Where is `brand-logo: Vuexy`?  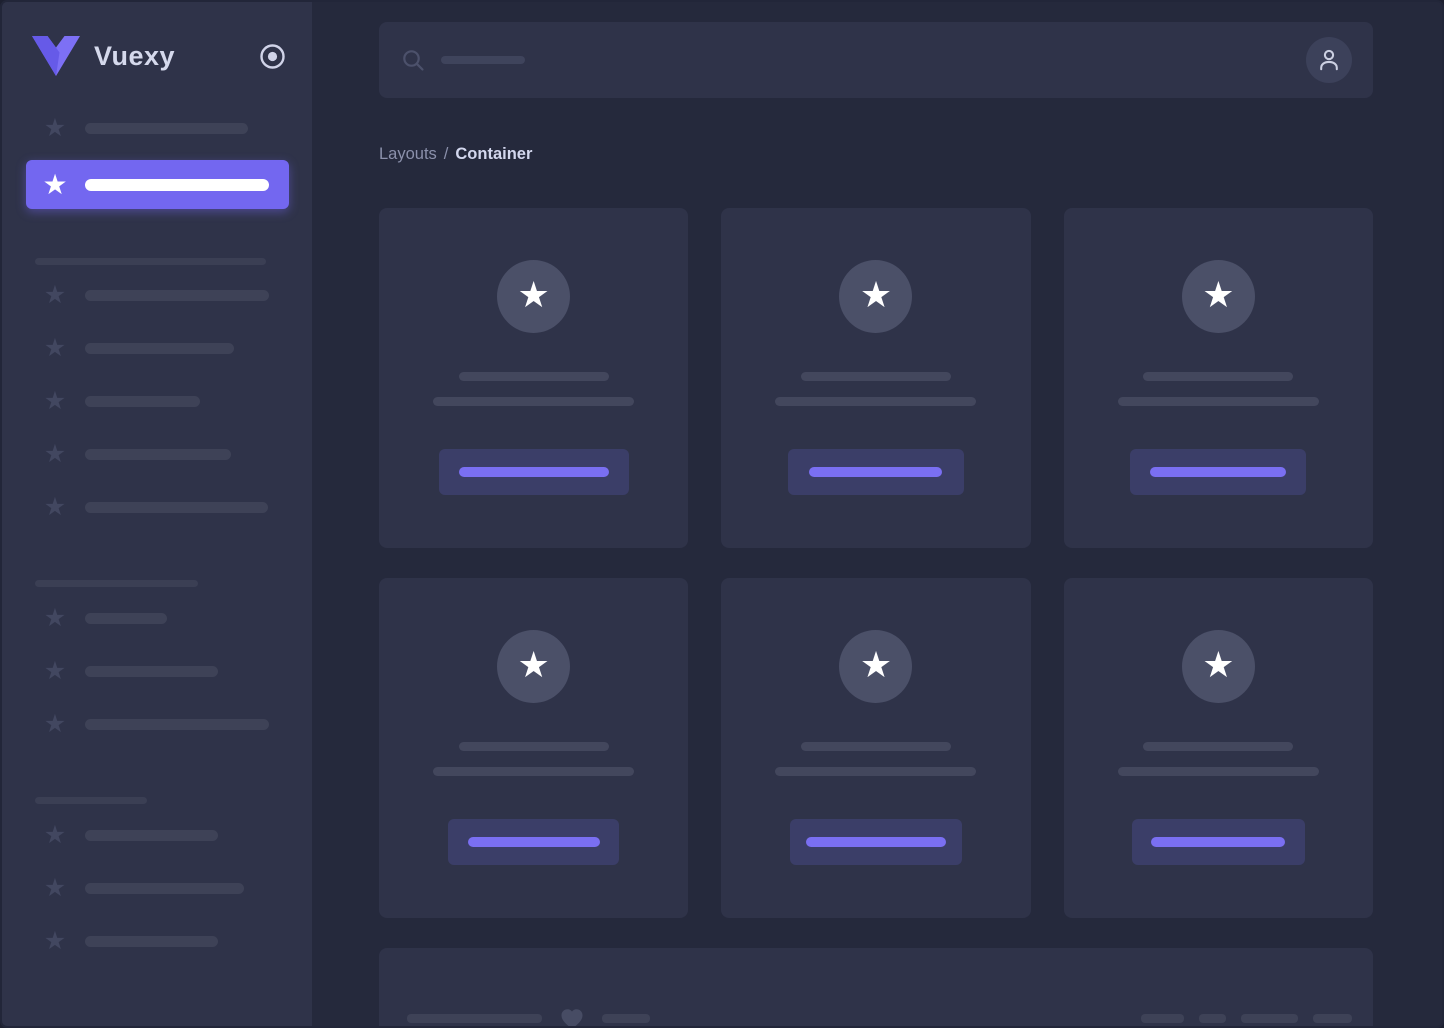
brand-logo: Vuexy is located at coordinates (103, 56).